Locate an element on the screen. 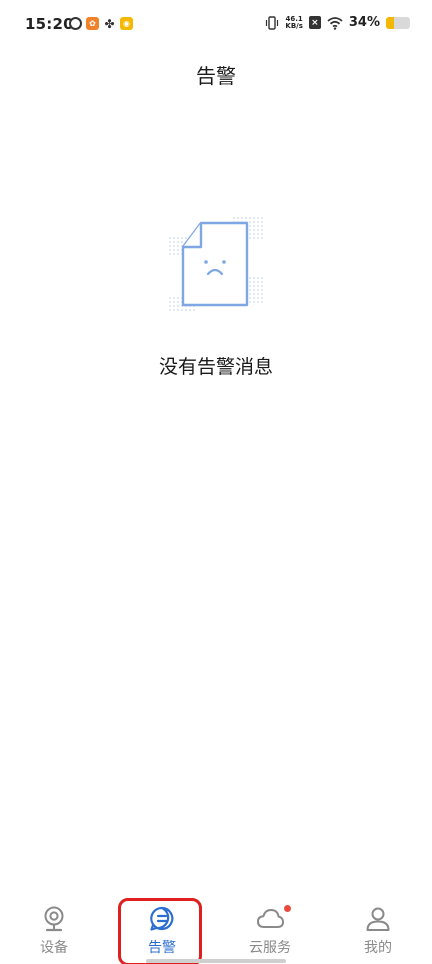 This screenshot has height=964, width=432. nav-label-cloud-service: 云服务 is located at coordinates (270, 948).